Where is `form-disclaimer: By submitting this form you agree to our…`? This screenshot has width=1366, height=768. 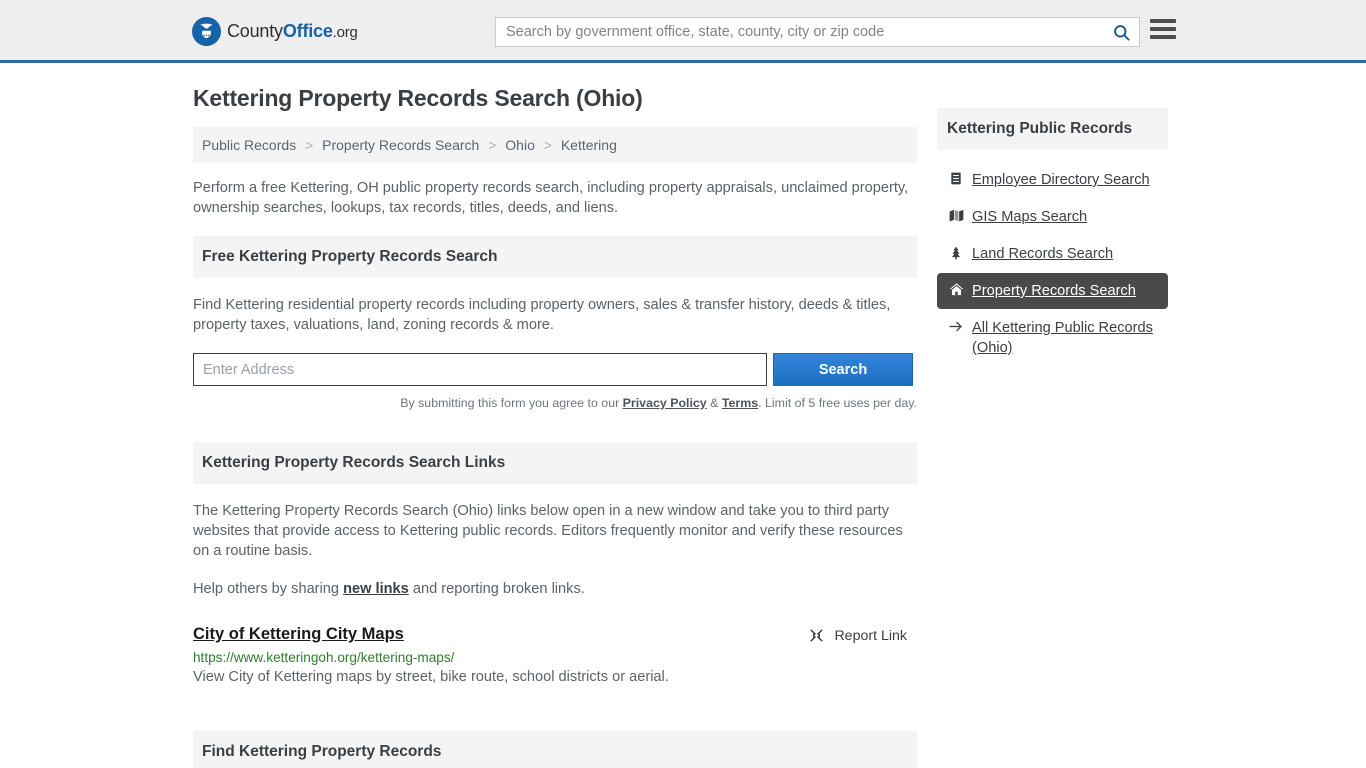 form-disclaimer: By submitting this form you agree to our… is located at coordinates (555, 403).